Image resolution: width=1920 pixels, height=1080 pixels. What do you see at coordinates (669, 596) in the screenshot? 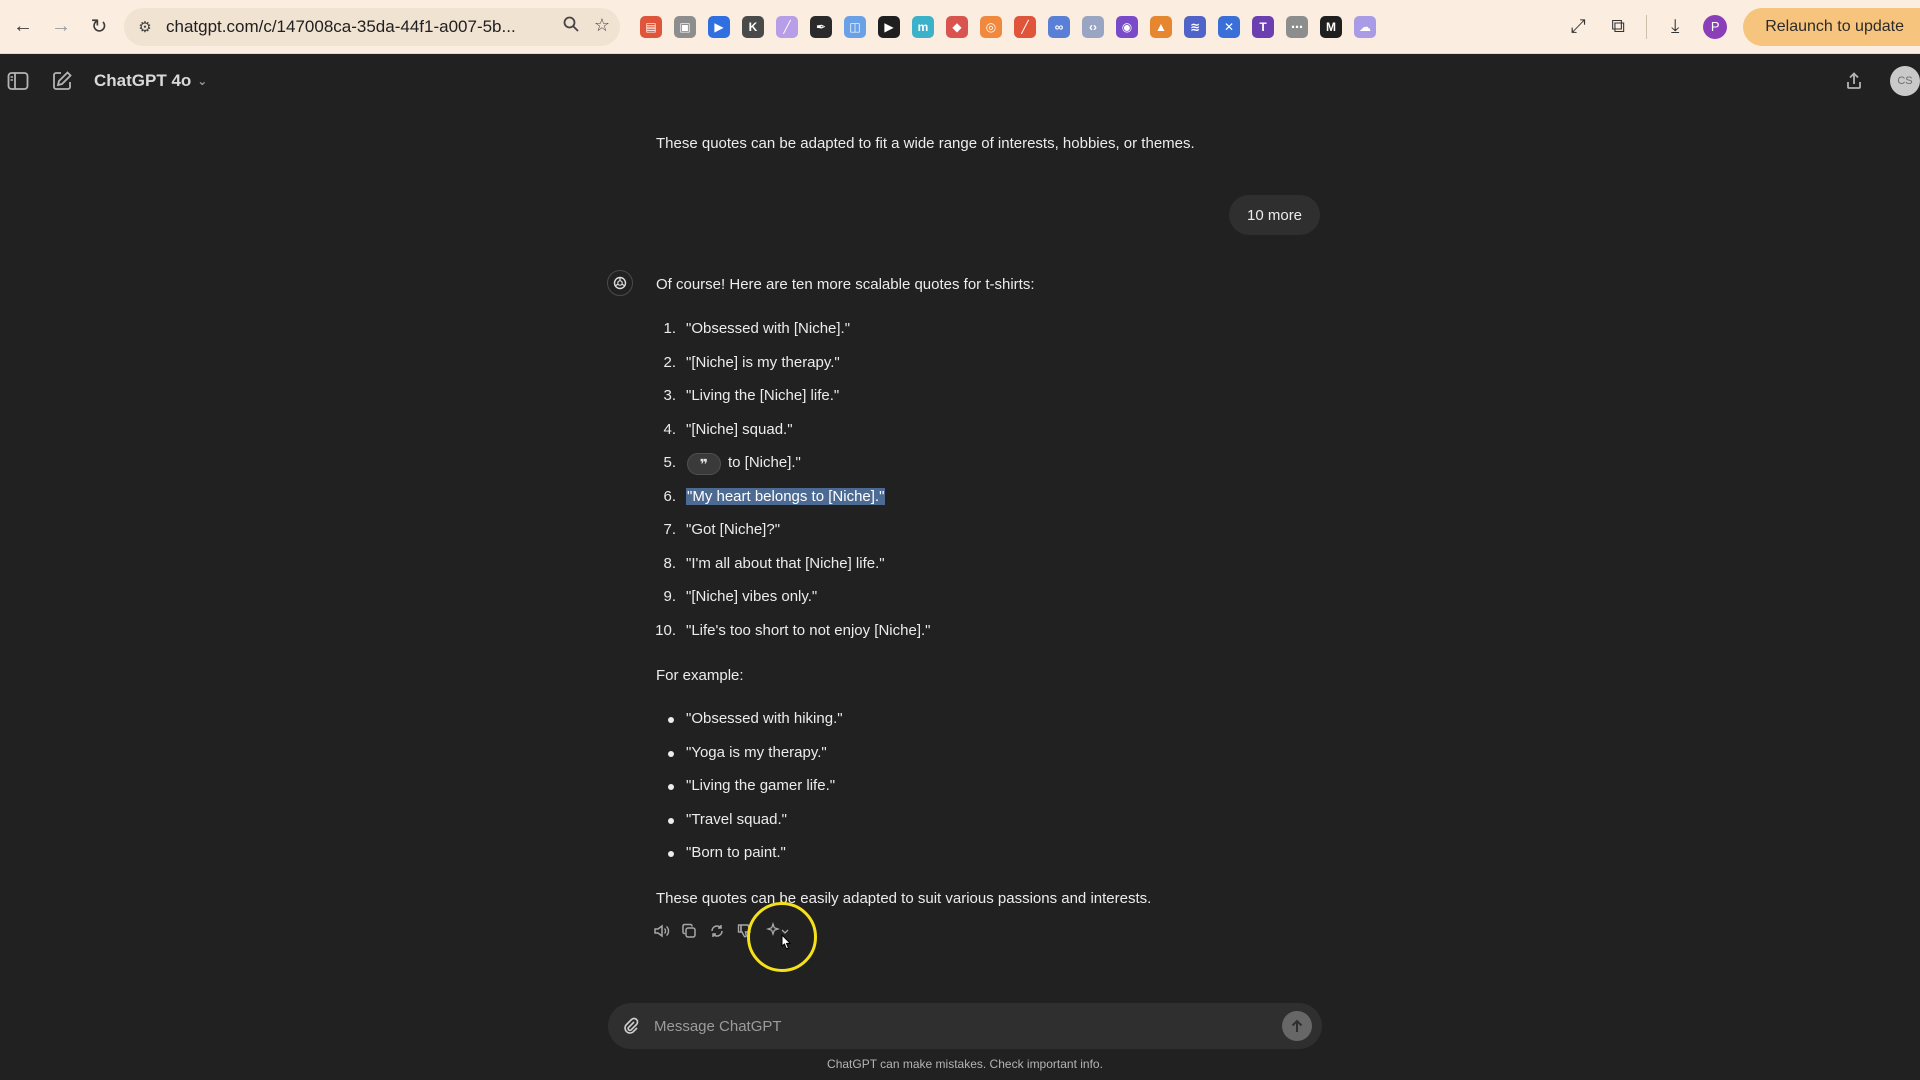
I see `list-item-number: 9.` at bounding box center [669, 596].